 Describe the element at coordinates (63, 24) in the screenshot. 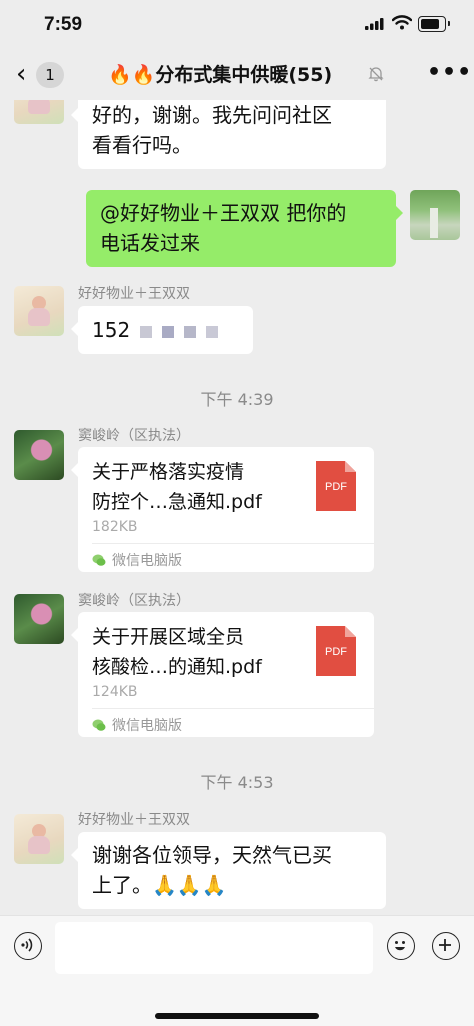

I see `status-time: 7:59` at that location.